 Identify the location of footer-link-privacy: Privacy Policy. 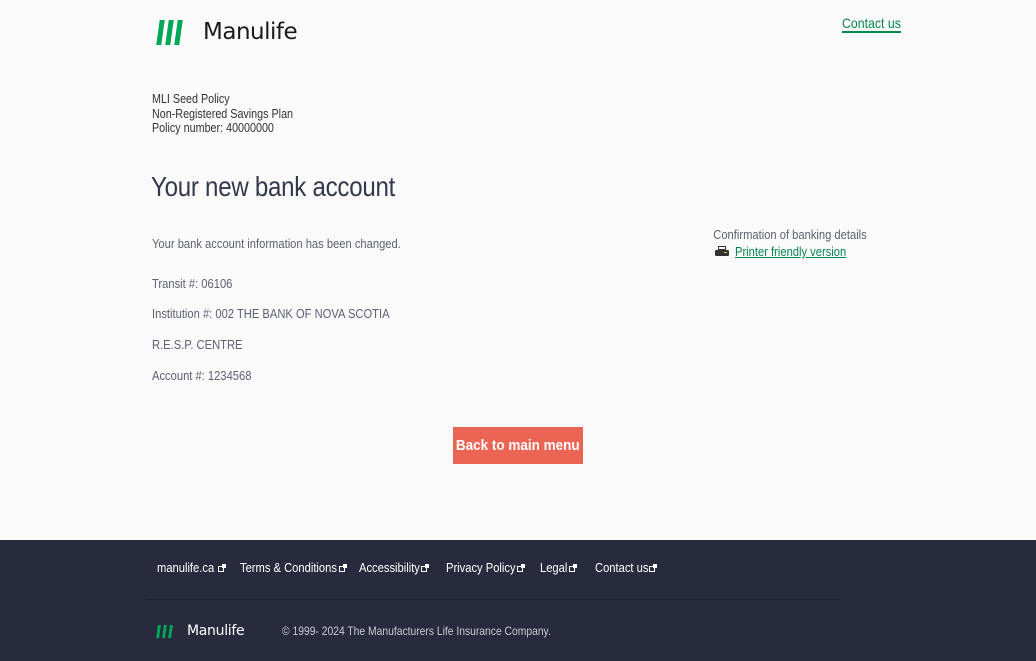
(493, 567).